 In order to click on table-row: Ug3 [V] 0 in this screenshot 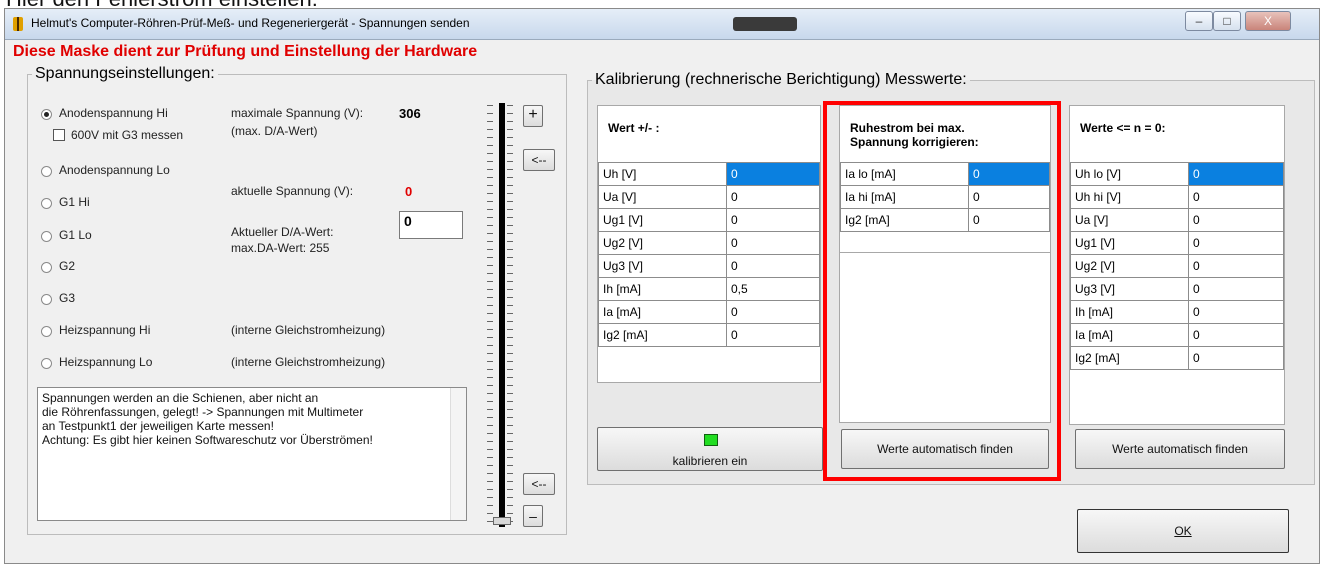, I will do `click(1177, 289)`.